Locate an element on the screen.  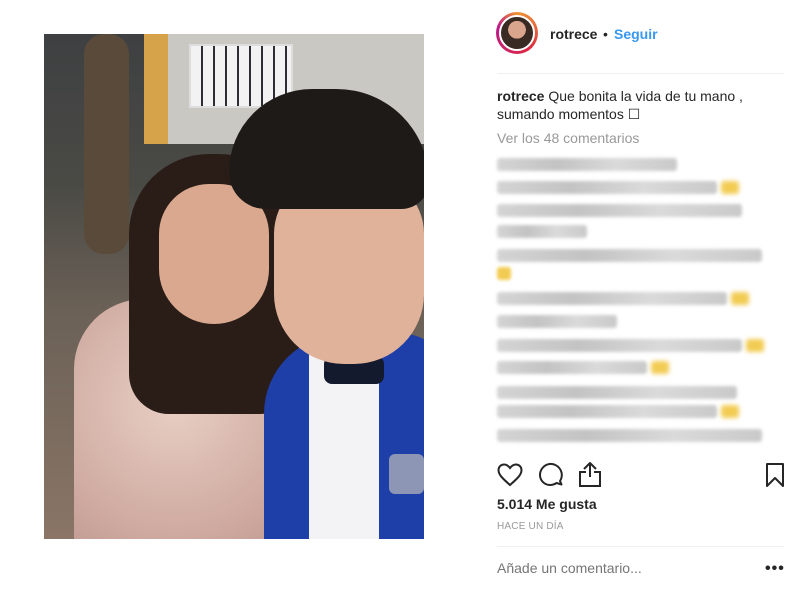
likes-count: 5.014 Me gusta is located at coordinates (547, 504).